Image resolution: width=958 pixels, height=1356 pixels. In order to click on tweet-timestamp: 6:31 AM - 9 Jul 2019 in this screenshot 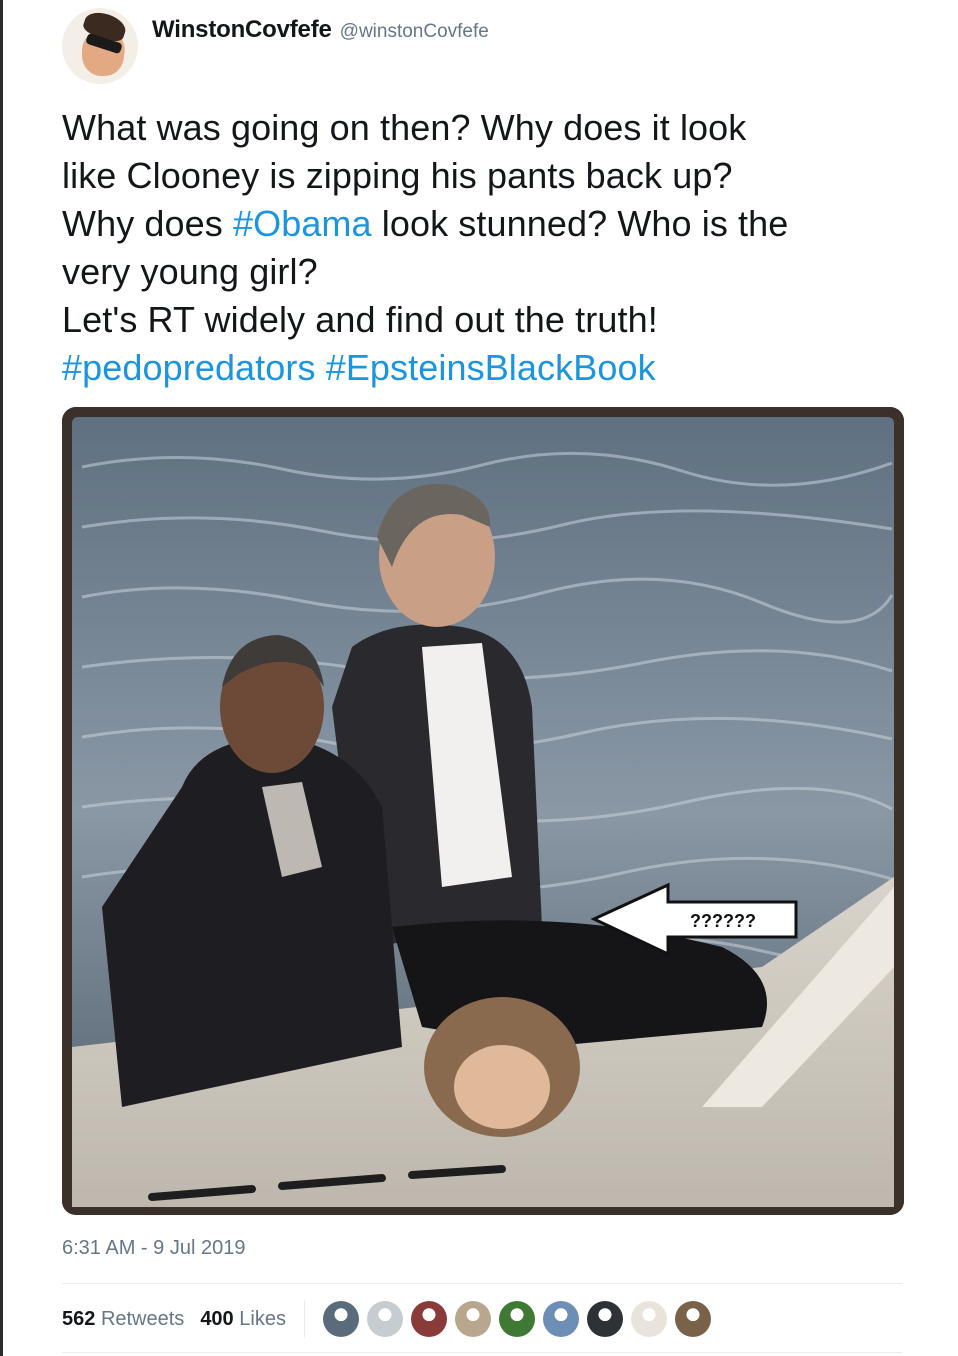, I will do `click(153, 1248)`.